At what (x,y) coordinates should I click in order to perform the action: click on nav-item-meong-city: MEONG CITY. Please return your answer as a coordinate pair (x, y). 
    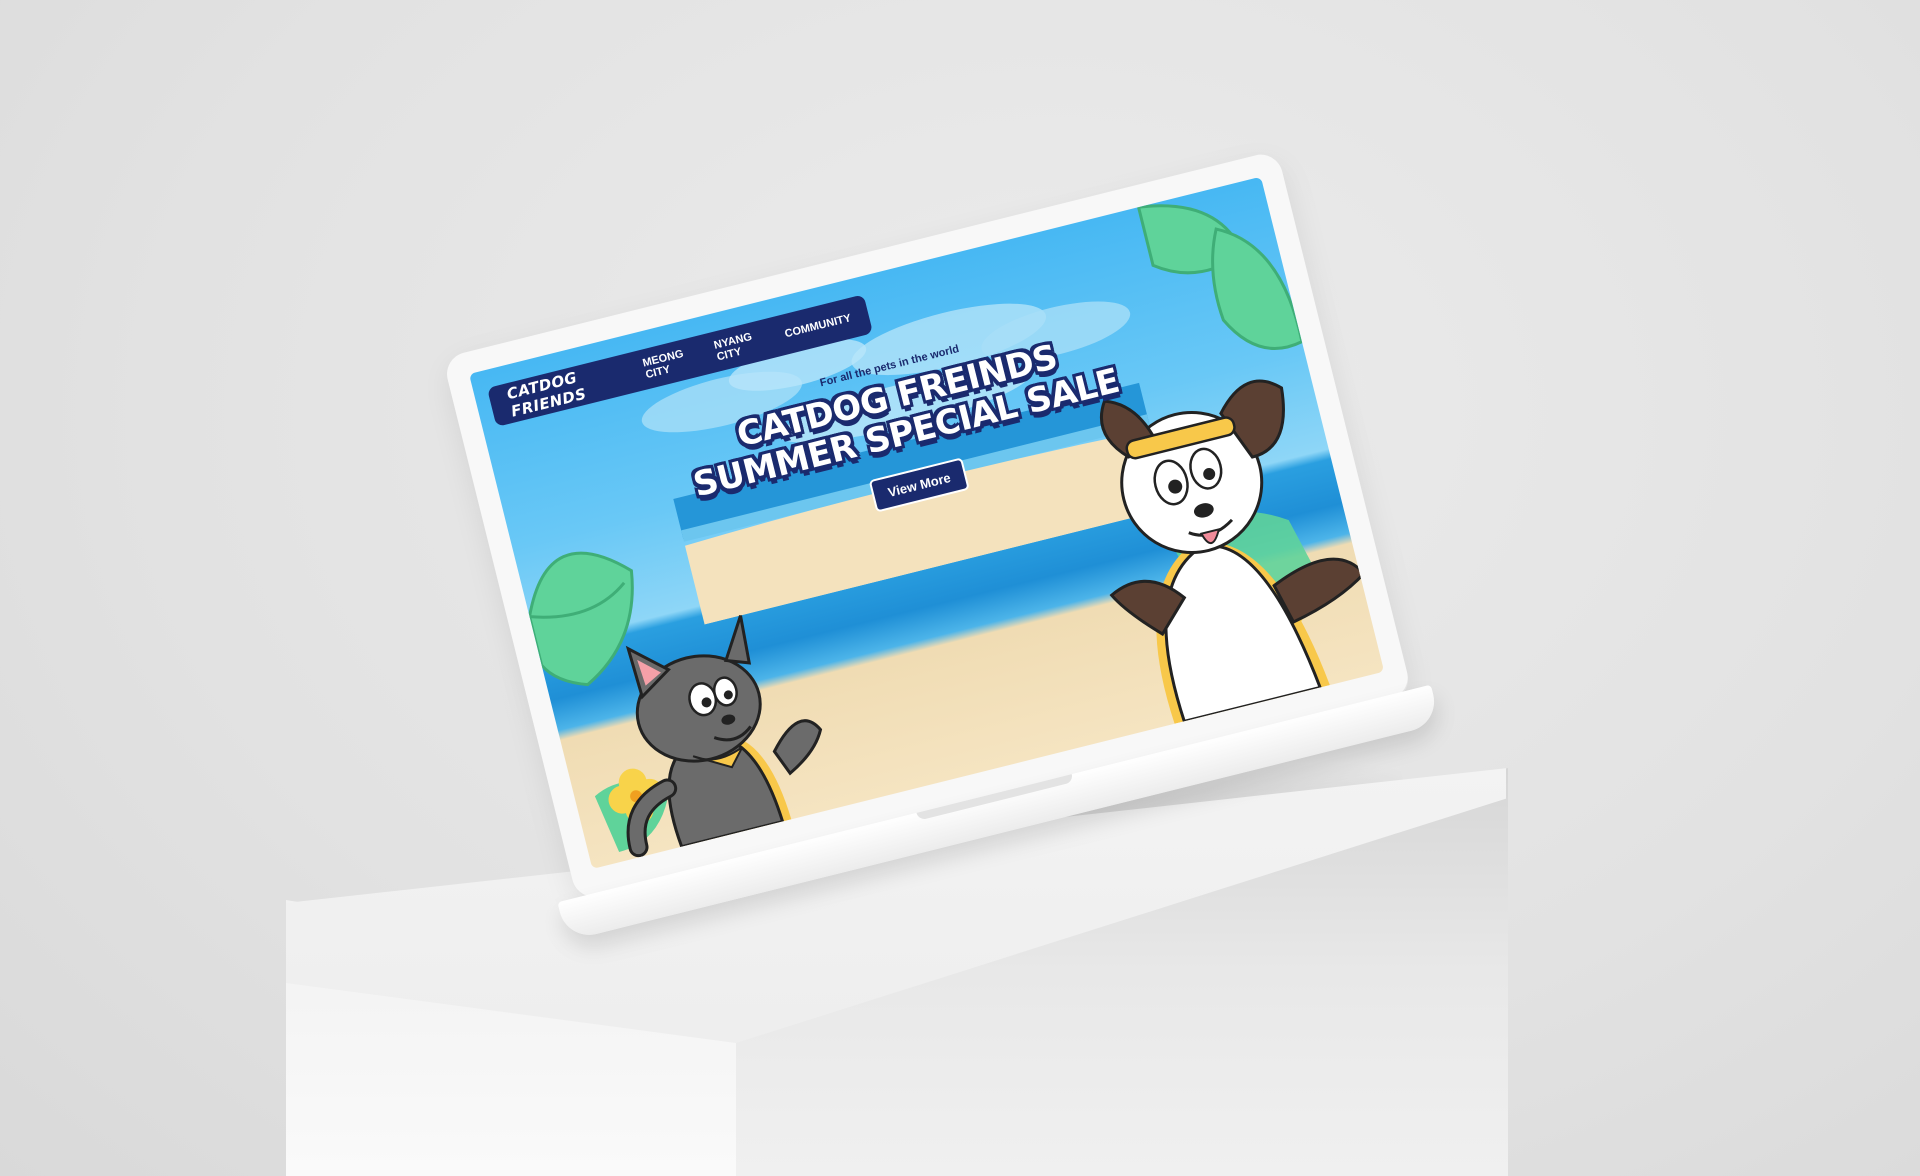
    Looking at the image, I should click on (667, 363).